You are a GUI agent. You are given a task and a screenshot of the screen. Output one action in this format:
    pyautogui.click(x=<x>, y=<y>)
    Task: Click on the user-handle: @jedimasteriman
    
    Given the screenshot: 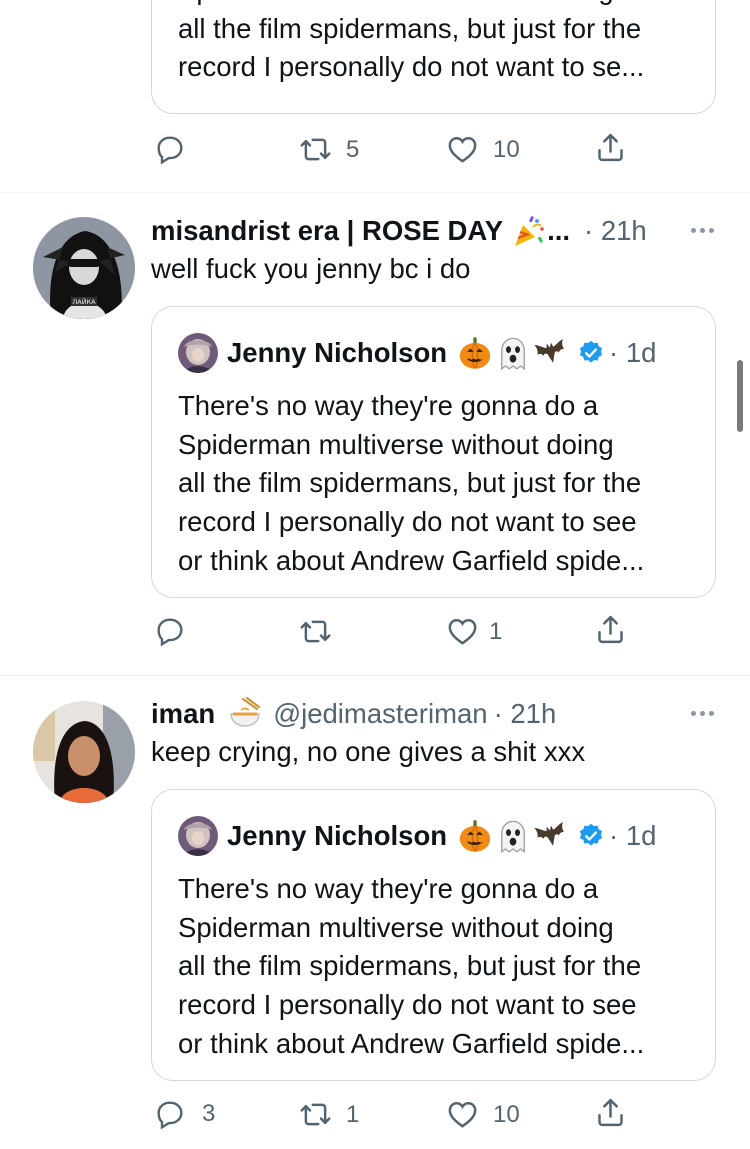 What is the action you would take?
    pyautogui.click(x=380, y=714)
    